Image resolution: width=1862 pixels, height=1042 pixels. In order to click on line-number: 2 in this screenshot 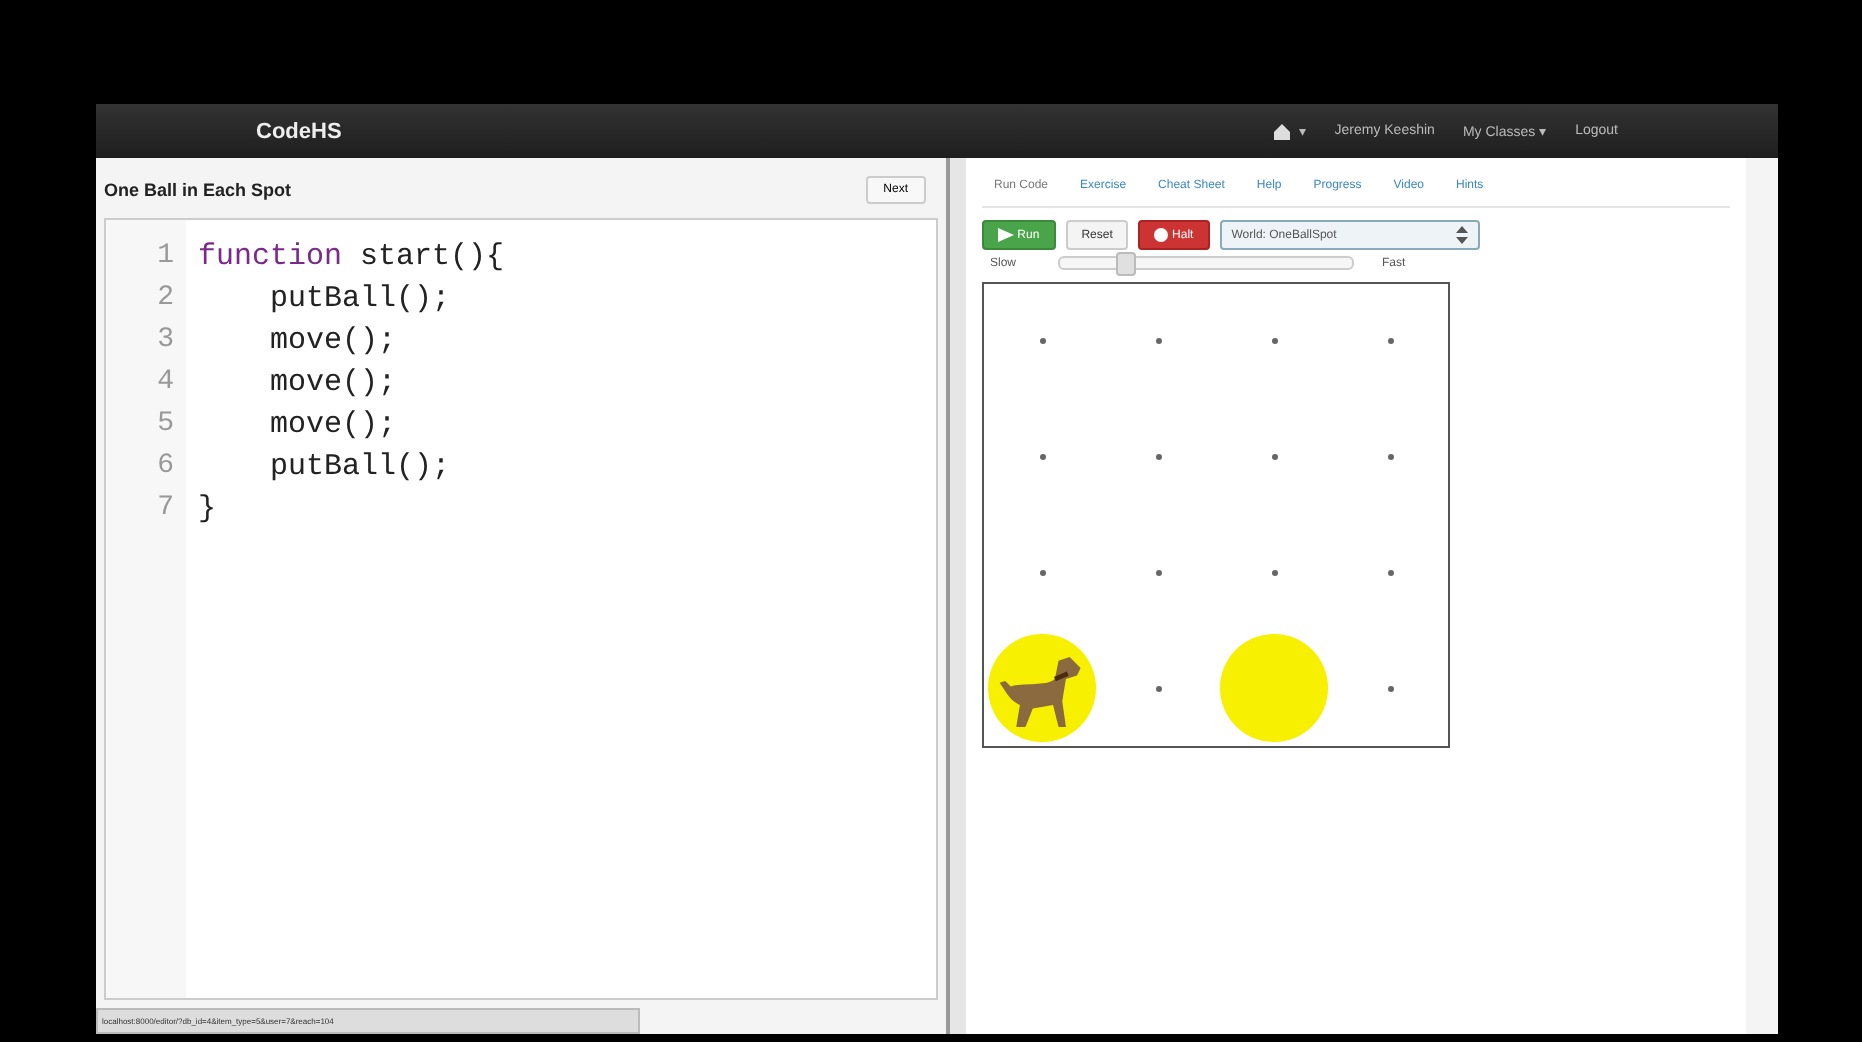, I will do `click(164, 299)`.